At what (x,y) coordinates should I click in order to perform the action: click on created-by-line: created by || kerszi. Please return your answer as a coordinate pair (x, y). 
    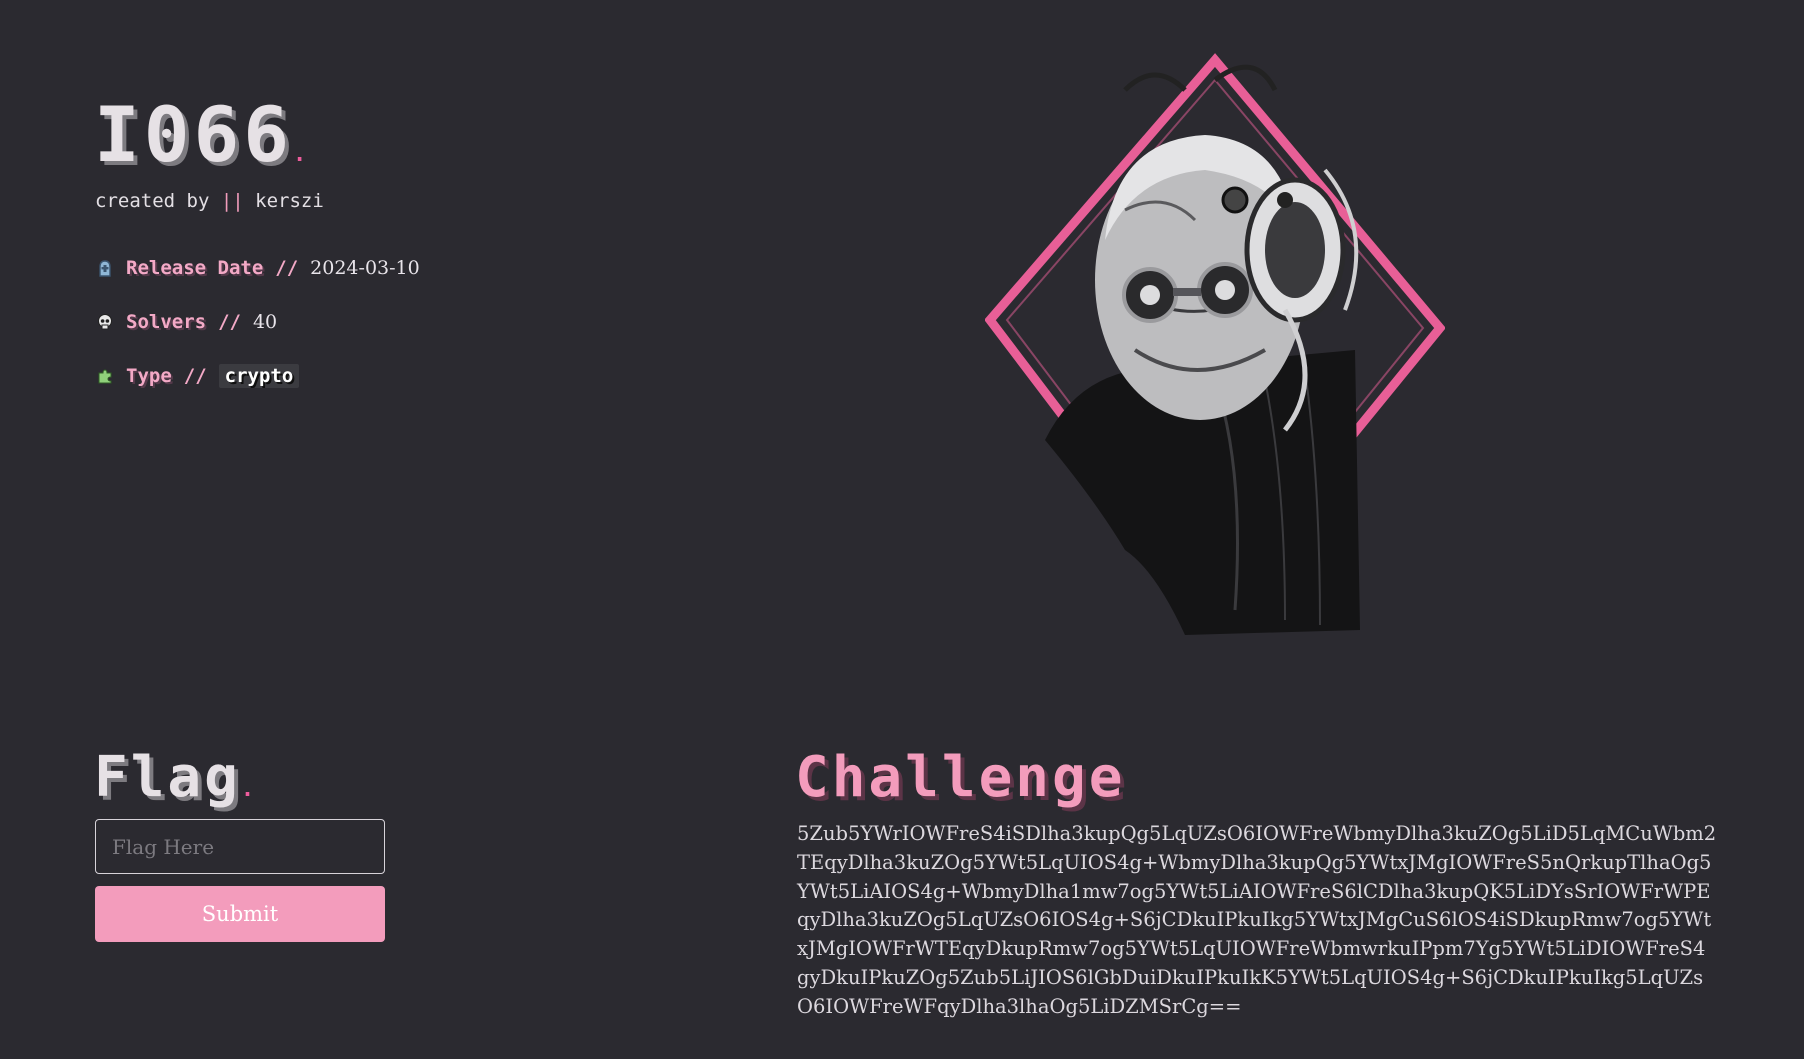
    Looking at the image, I should click on (209, 201).